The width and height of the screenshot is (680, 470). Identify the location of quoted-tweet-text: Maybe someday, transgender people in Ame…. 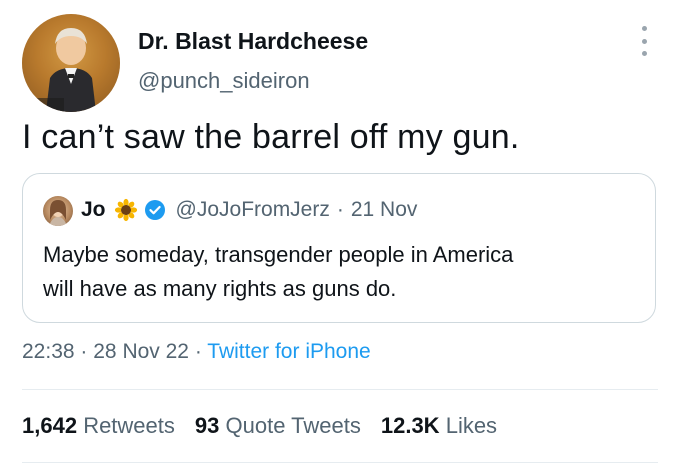
(278, 272).